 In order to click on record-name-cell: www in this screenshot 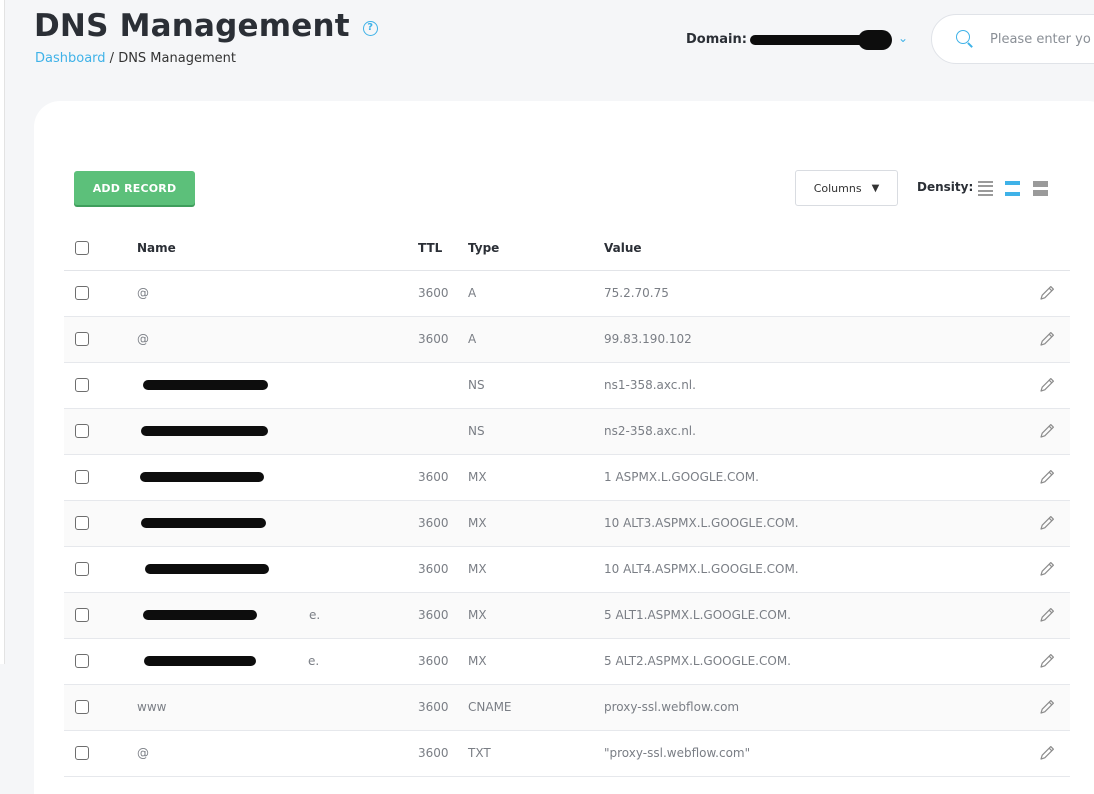, I will do `click(277, 707)`.